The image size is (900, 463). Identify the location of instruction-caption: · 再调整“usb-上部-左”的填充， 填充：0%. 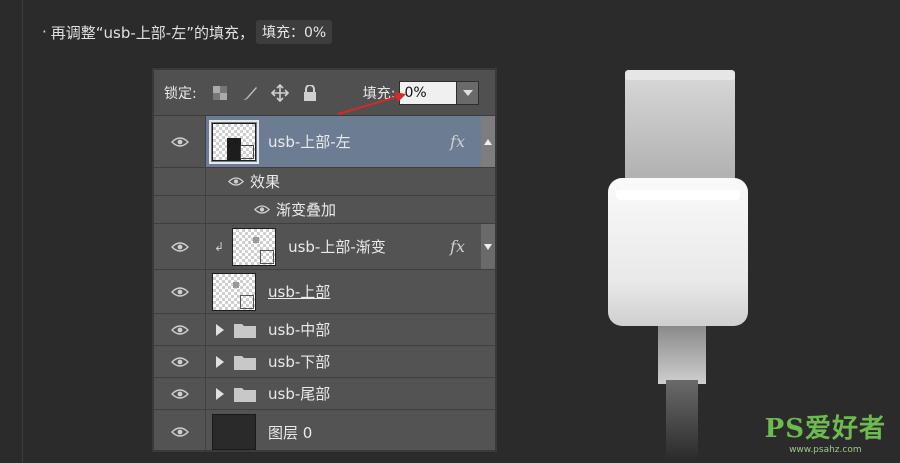
(187, 32).